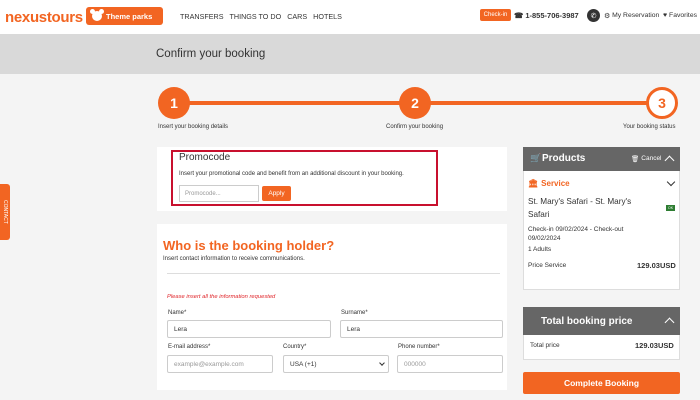  I want to click on cancel-label: Cancel, so click(651, 158).